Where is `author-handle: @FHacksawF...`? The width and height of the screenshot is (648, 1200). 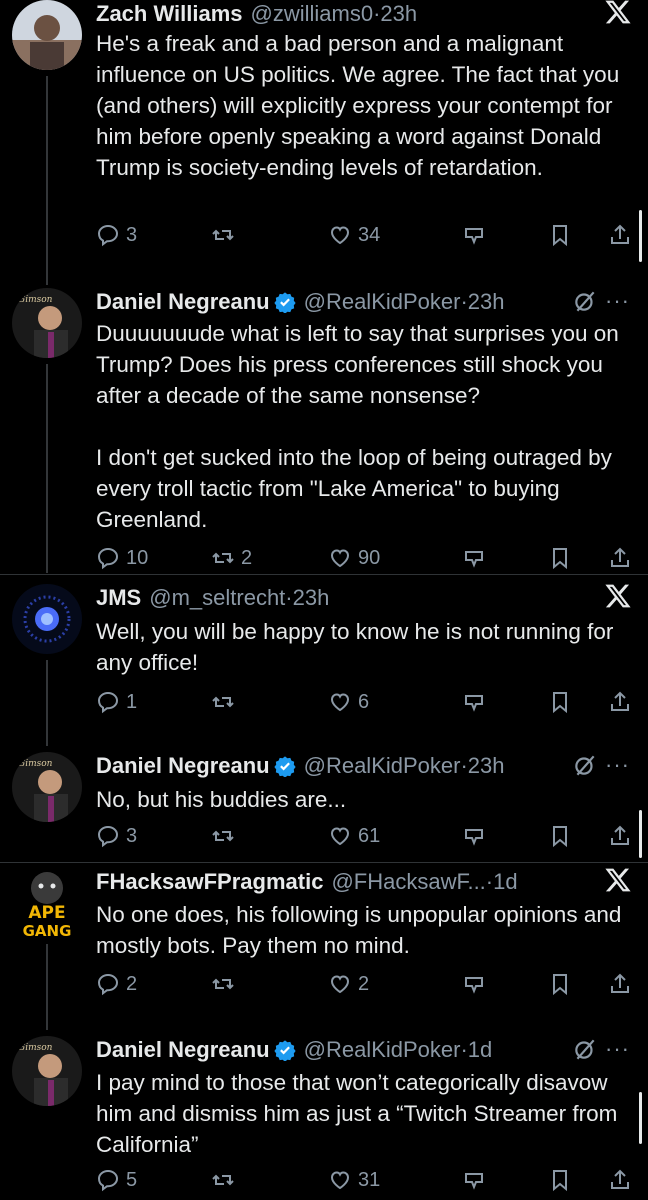
author-handle: @FHacksawF... is located at coordinates (408, 882).